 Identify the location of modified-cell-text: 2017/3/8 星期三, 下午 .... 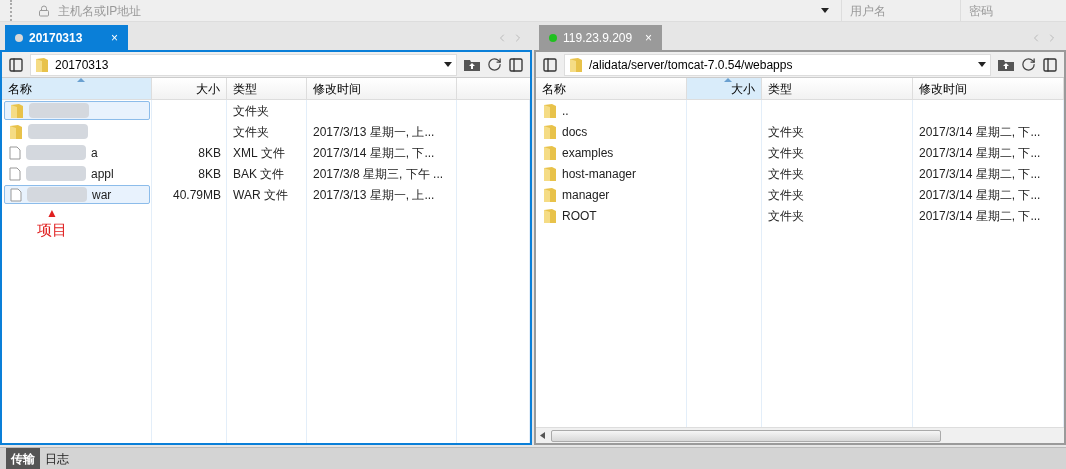
(378, 174).